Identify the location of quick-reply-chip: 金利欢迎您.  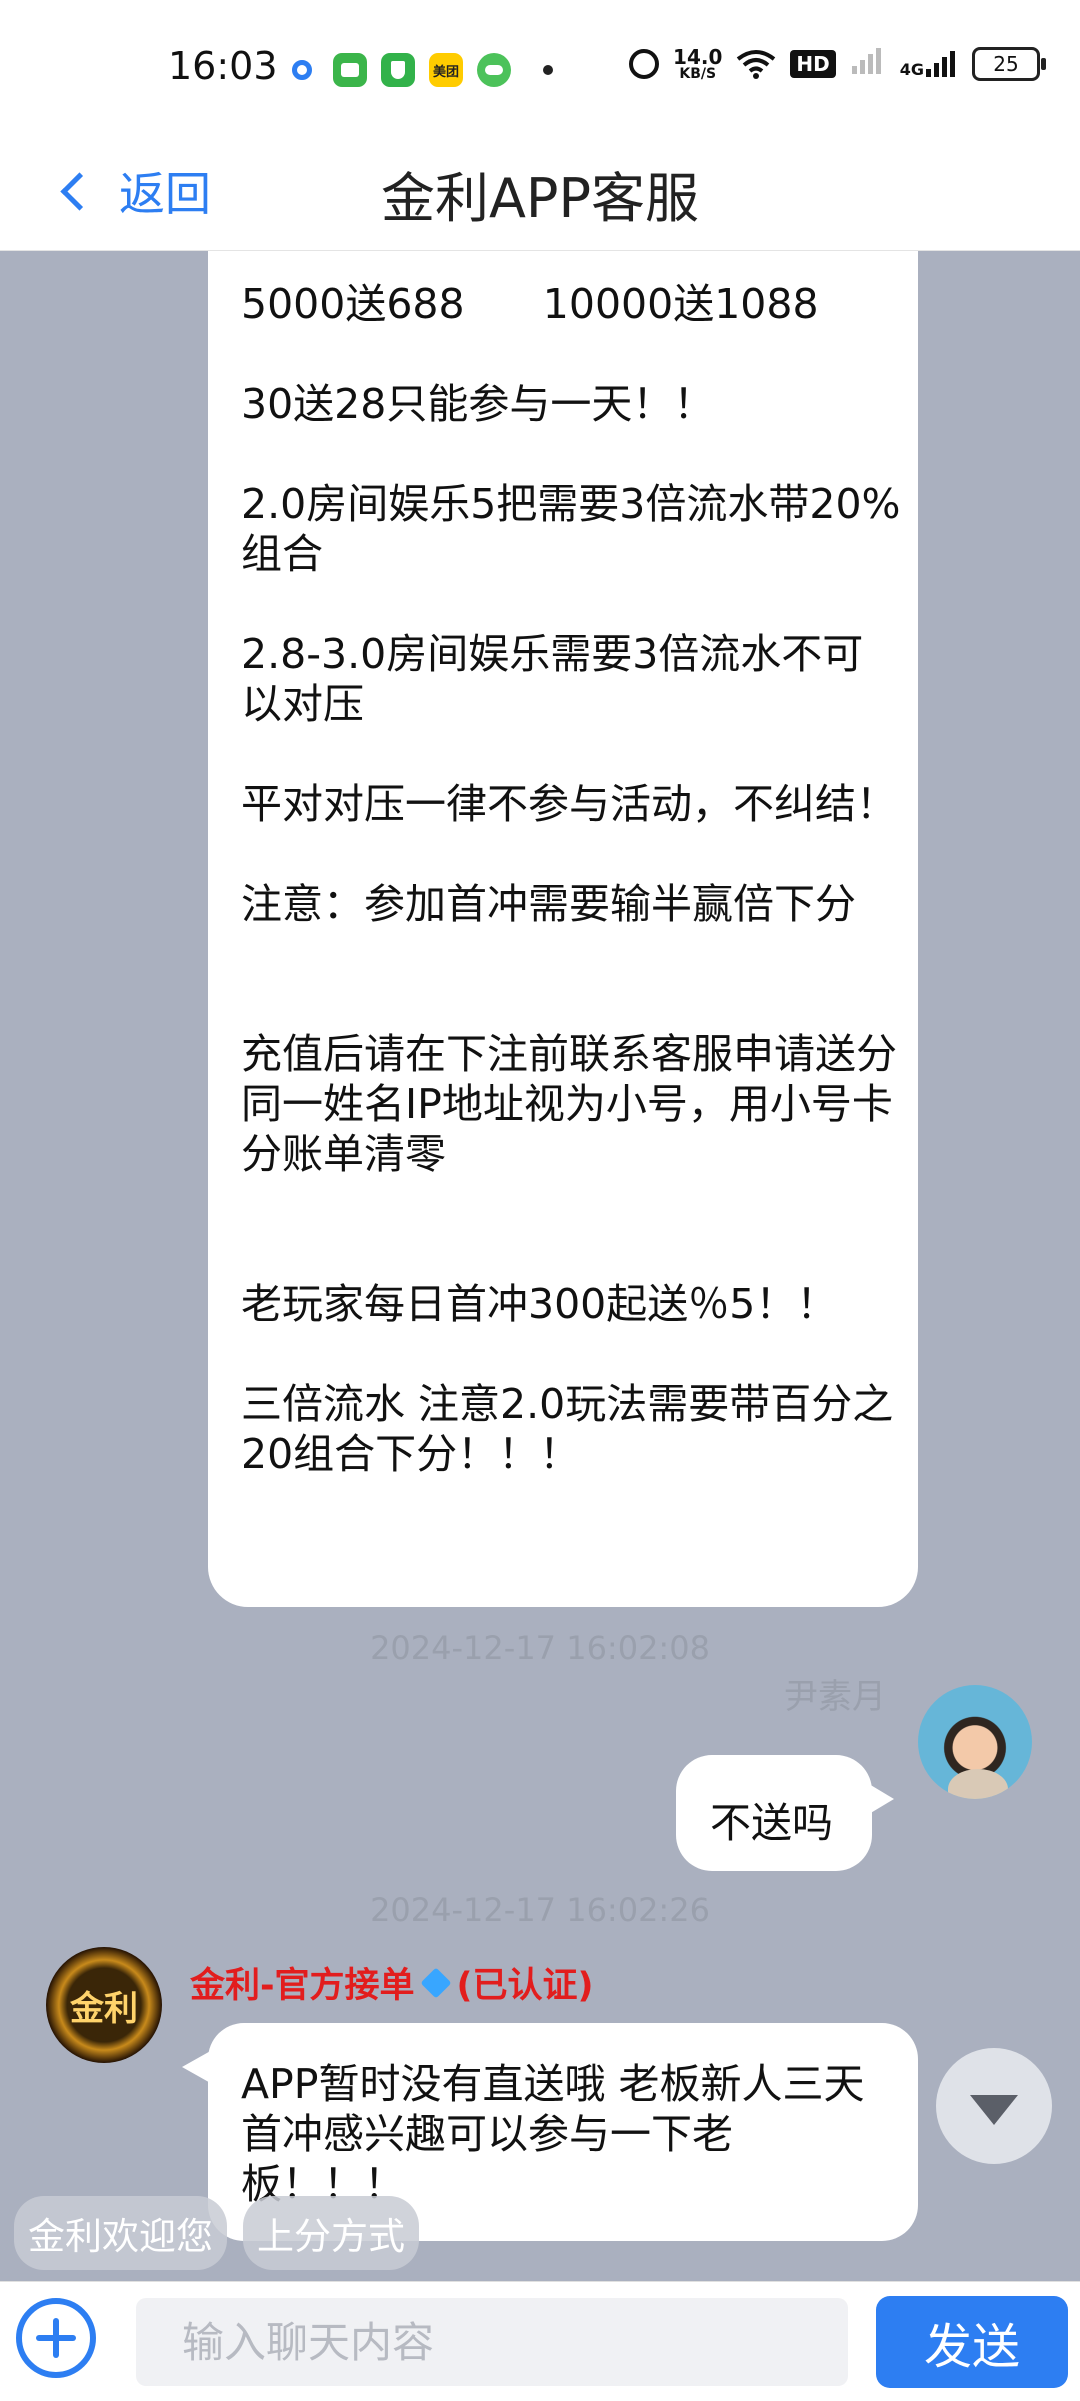
(120, 2233).